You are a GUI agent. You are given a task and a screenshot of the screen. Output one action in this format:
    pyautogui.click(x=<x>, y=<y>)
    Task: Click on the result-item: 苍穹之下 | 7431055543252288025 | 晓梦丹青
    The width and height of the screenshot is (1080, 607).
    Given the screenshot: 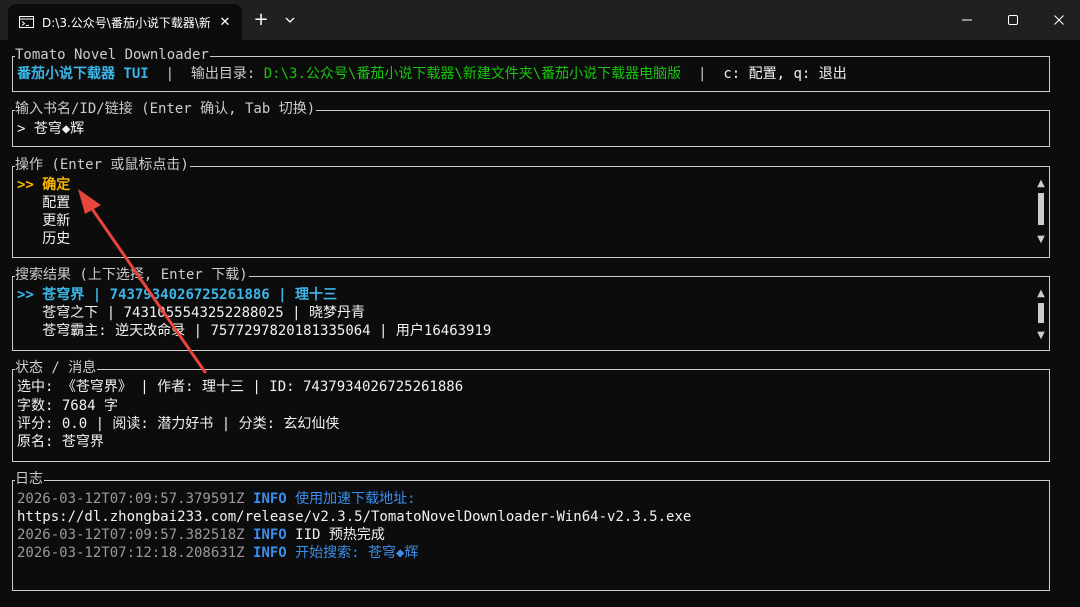 What is the action you would take?
    pyautogui.click(x=191, y=313)
    